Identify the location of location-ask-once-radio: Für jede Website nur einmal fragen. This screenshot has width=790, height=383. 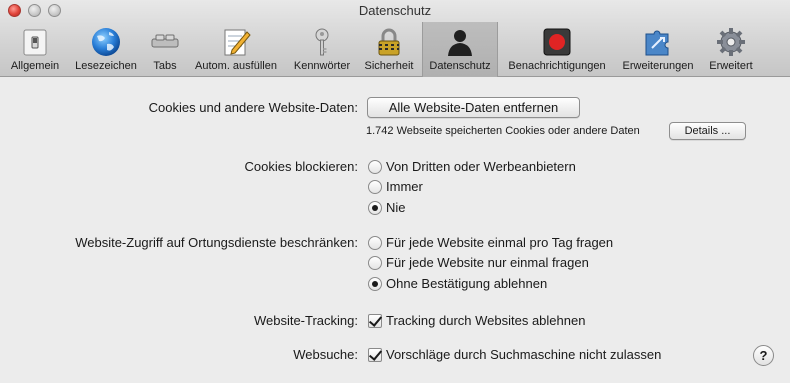
(478, 262).